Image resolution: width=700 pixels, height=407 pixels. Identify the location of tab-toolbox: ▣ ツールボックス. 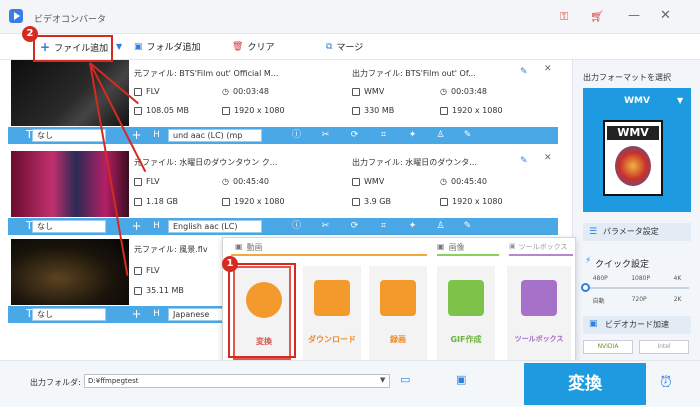
(538, 247).